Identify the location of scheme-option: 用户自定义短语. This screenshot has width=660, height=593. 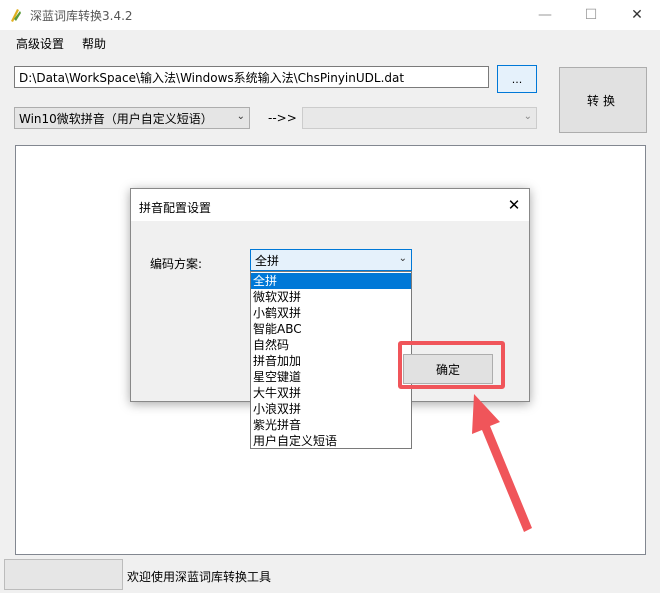
(331, 441).